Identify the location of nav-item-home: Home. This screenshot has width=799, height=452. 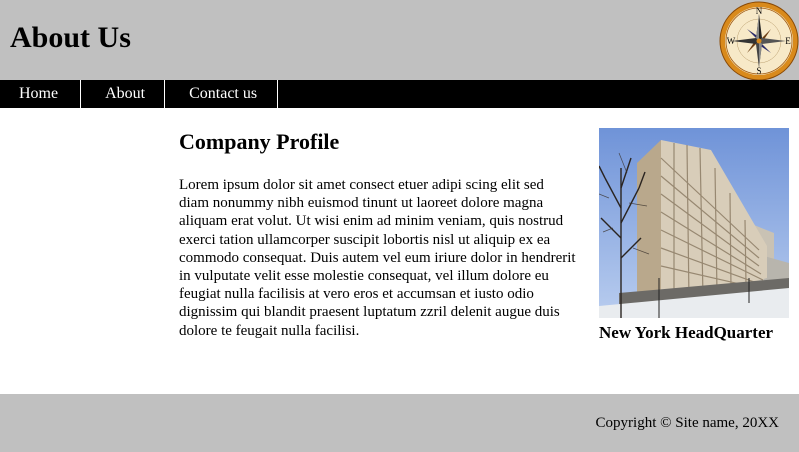
(41, 94).